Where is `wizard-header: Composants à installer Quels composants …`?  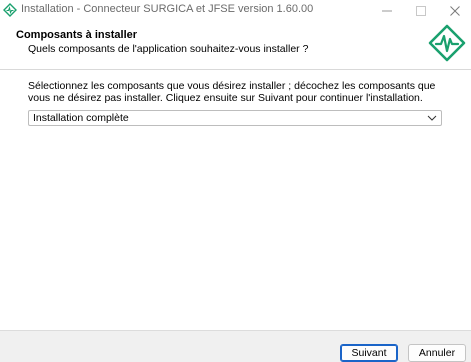
wizard-header: Composants à installer Quels composants … is located at coordinates (235, 45).